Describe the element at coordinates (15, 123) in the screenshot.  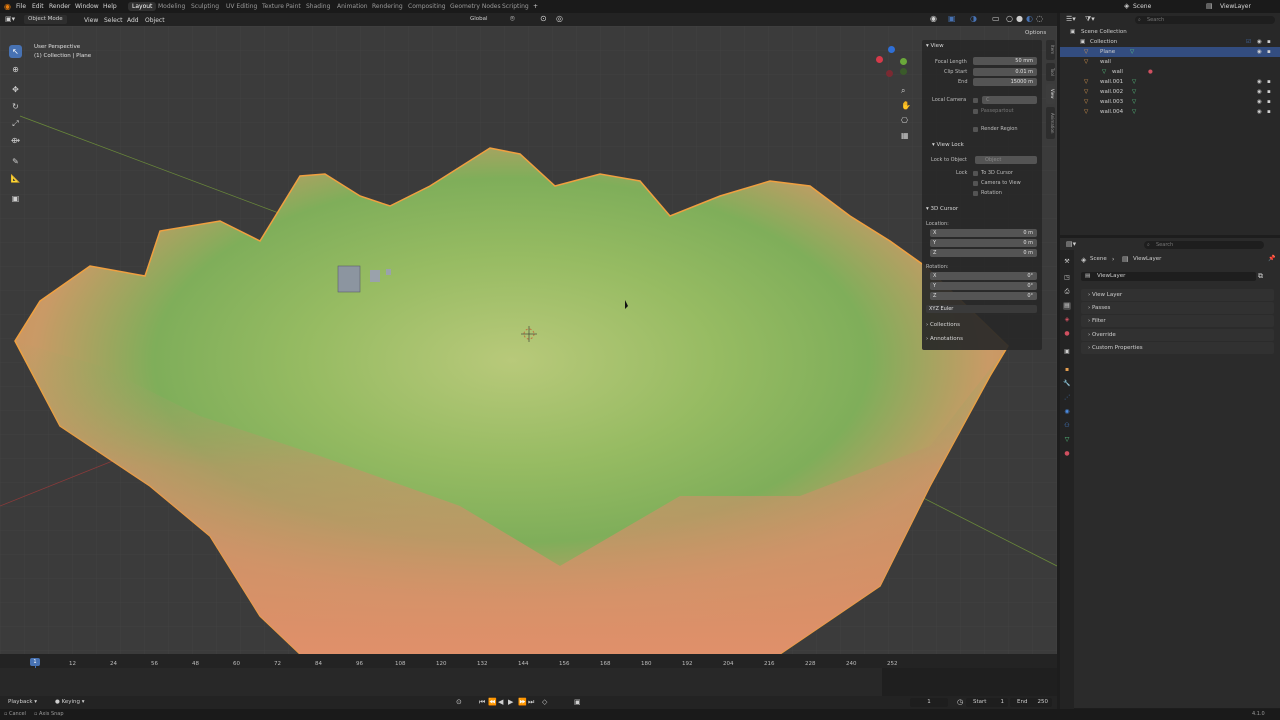
I see `scale-tool-icon: ⤢` at that location.